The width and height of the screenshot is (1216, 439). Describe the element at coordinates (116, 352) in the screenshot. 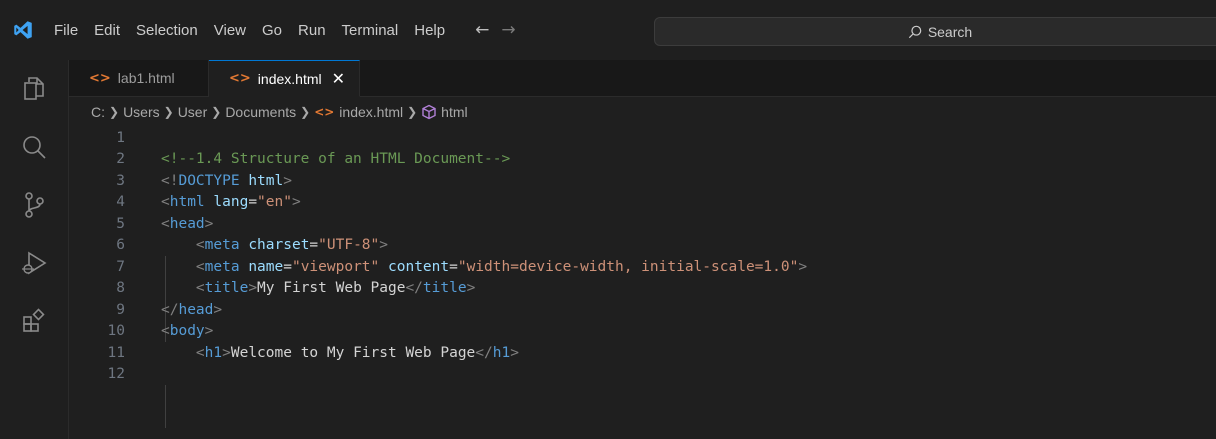

I see `line-number: 11` at that location.